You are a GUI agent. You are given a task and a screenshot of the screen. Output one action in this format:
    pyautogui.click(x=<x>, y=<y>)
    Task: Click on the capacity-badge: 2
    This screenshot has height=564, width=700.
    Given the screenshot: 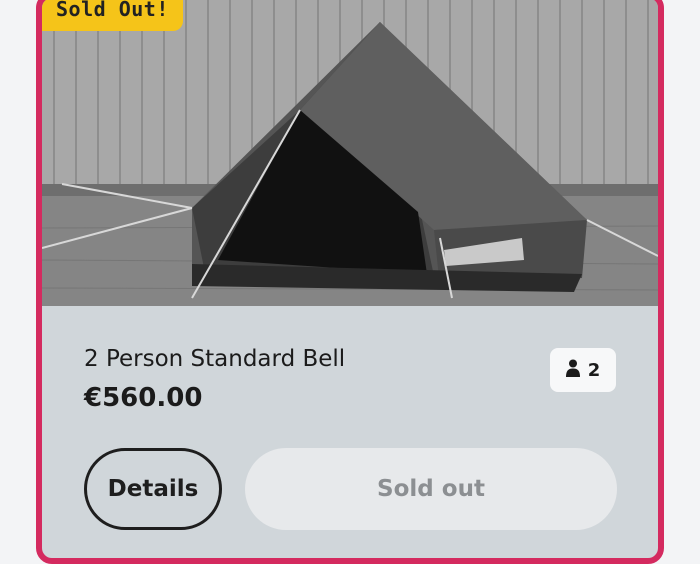 What is the action you would take?
    pyautogui.click(x=583, y=370)
    